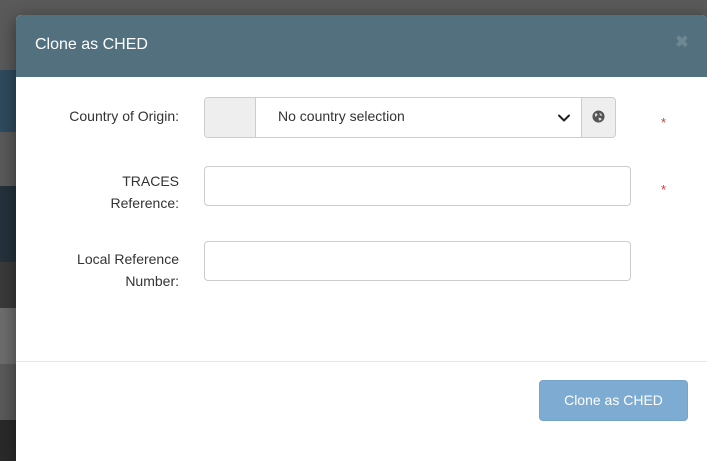  Describe the element at coordinates (564, 118) in the screenshot. I see `chevron-down-icon` at that location.